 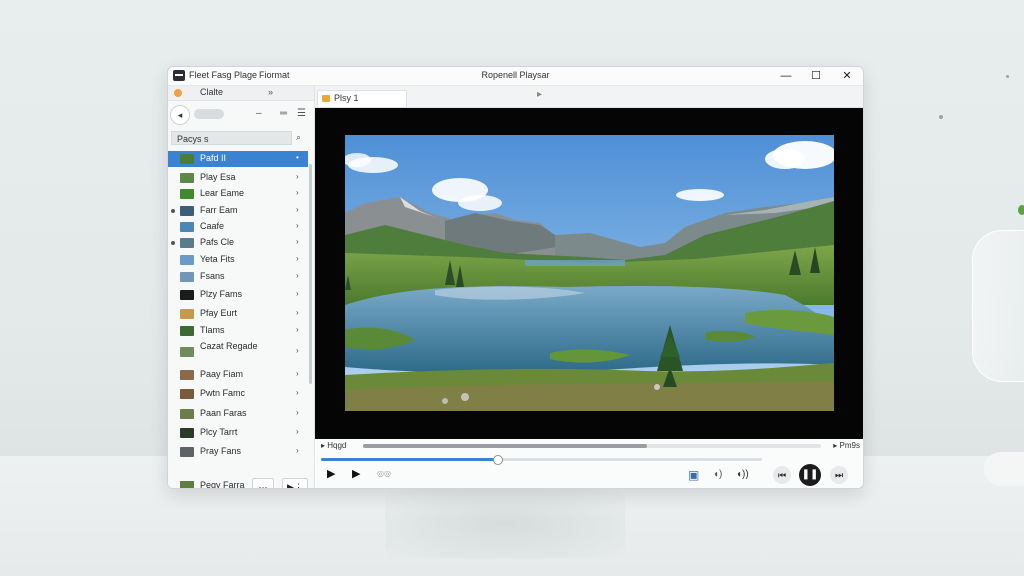 What do you see at coordinates (223, 393) in the screenshot?
I see `playlist-item-label: Pwtn Famc` at bounding box center [223, 393].